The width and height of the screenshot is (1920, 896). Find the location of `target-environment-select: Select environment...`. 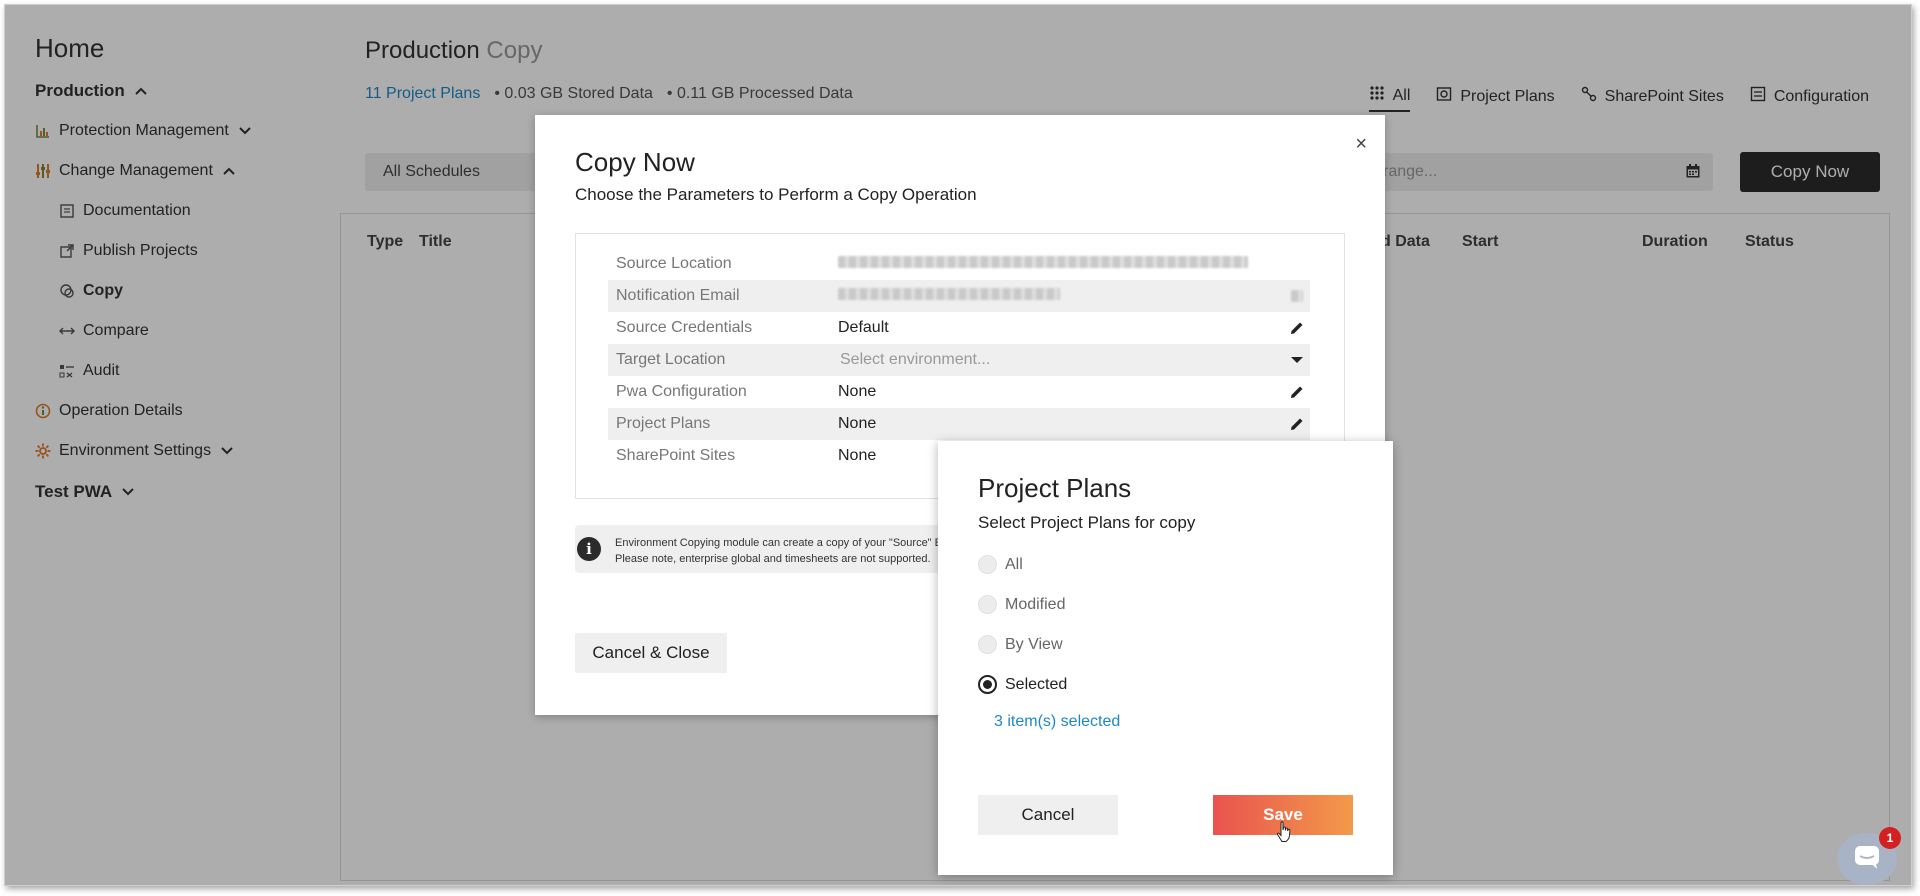

target-environment-select: Select environment... is located at coordinates (1061, 360).